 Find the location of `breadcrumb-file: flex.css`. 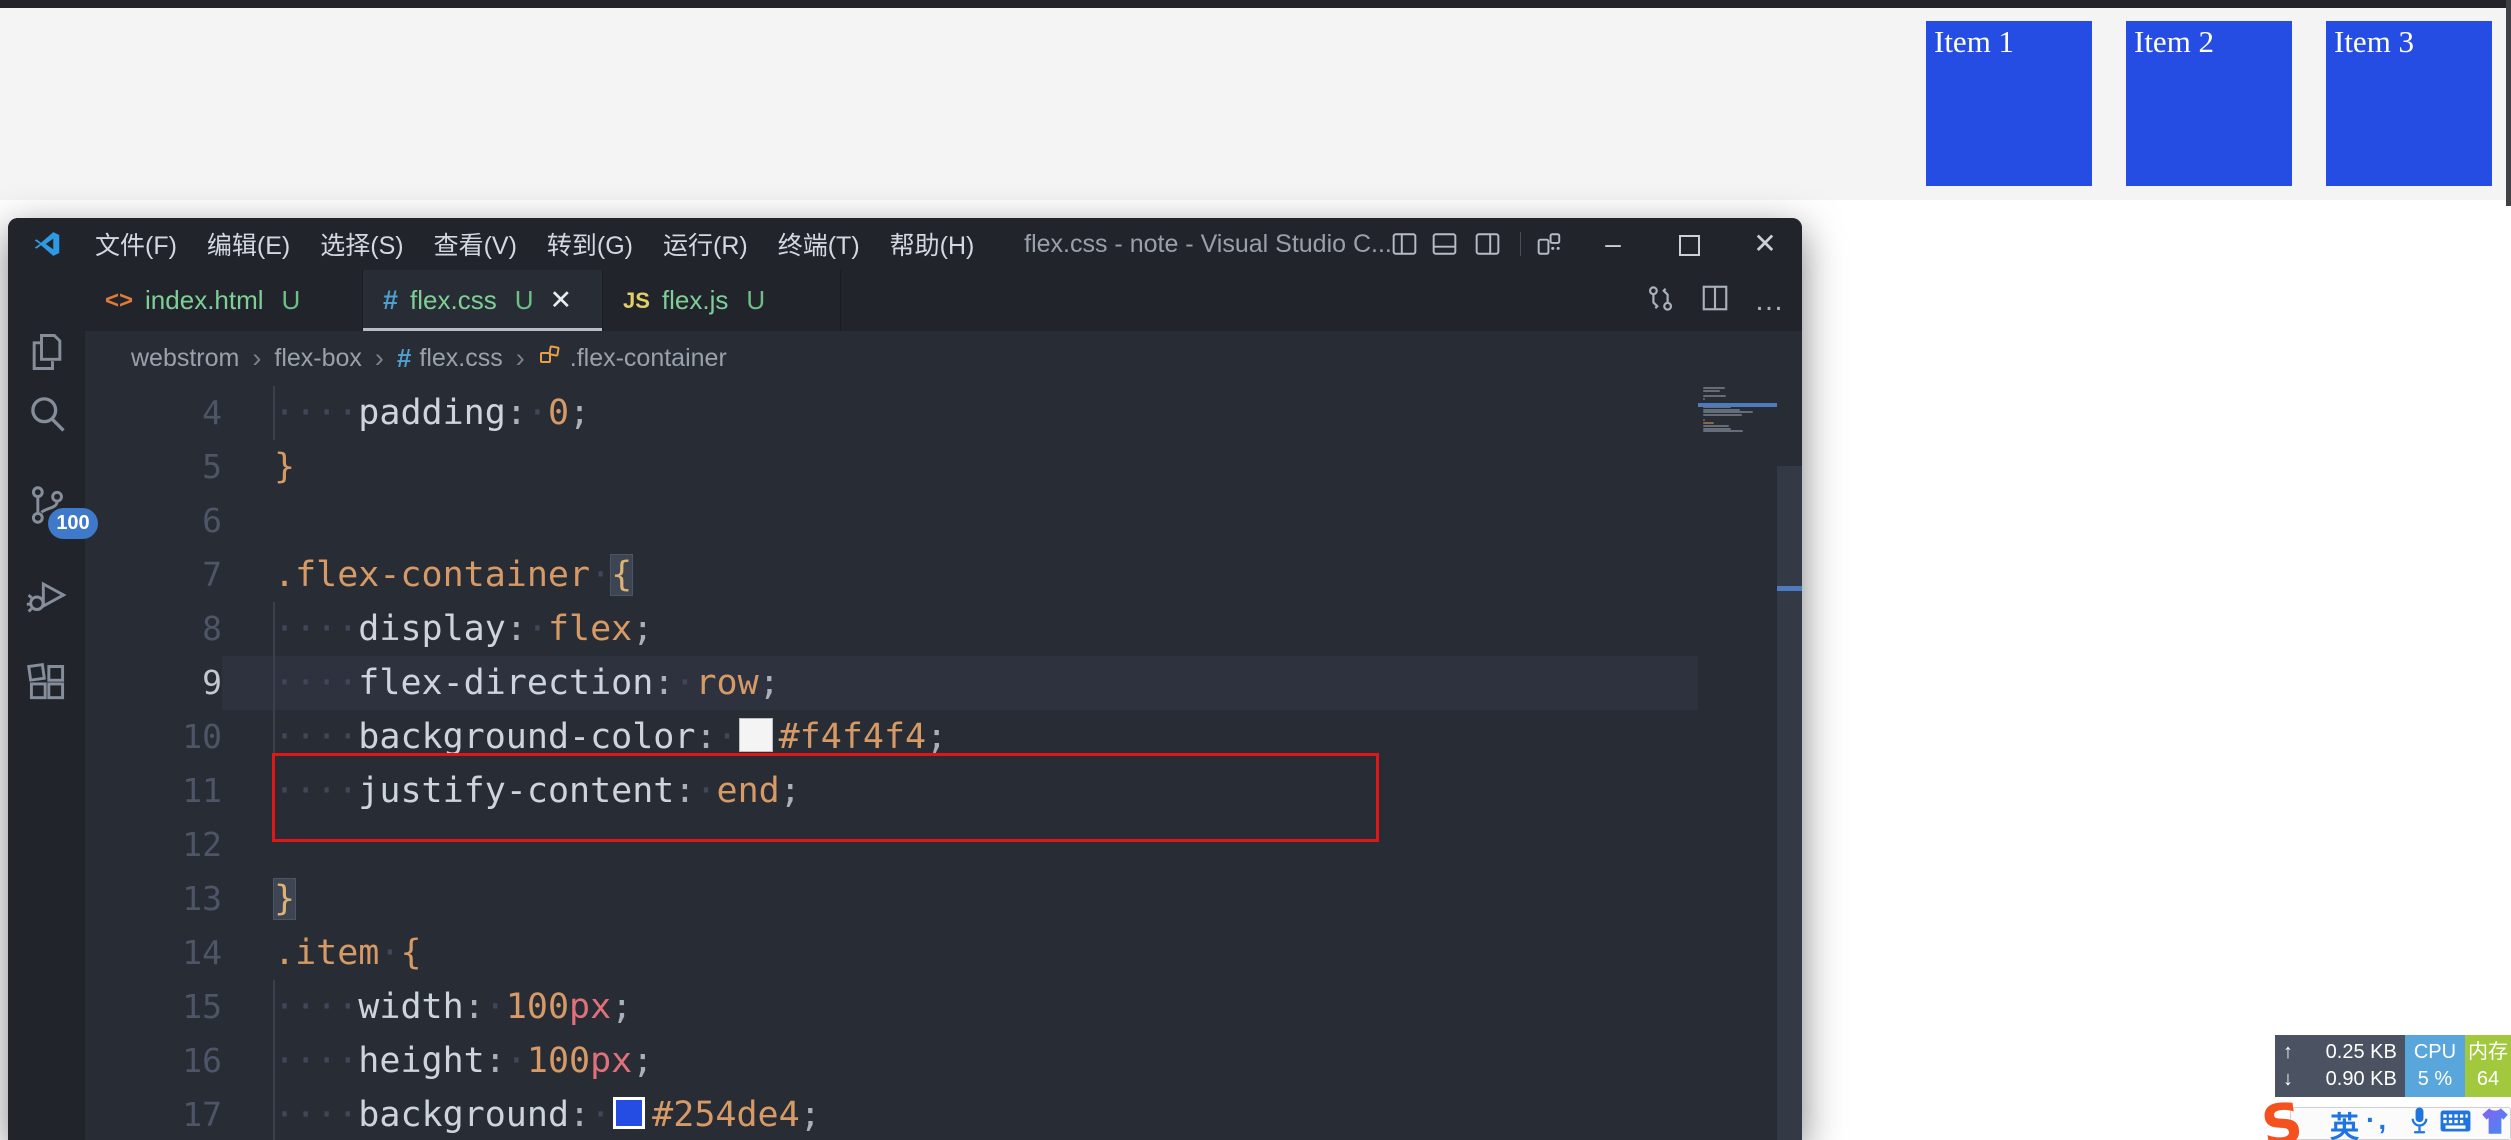

breadcrumb-file: flex.css is located at coordinates (460, 358).